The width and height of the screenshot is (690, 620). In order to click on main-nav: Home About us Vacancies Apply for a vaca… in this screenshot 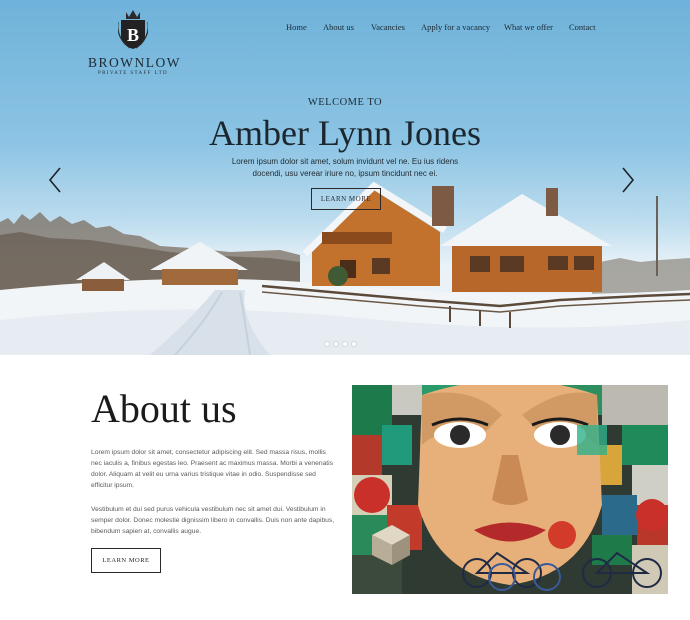, I will do `click(345, 29)`.